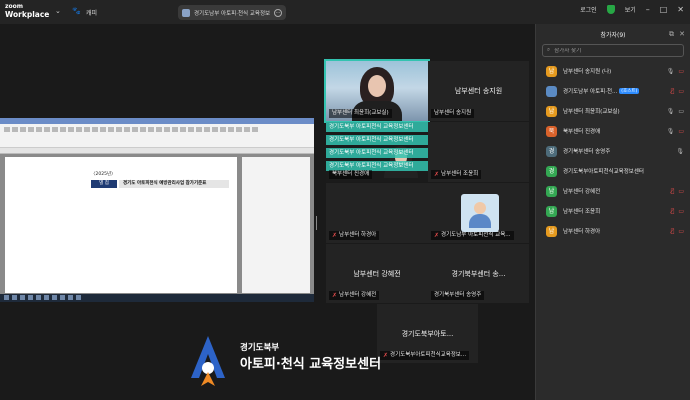 This screenshot has height=400, width=690. I want to click on meeting-title: 경기도남부 아토피·천식 교육정보, so click(232, 13).